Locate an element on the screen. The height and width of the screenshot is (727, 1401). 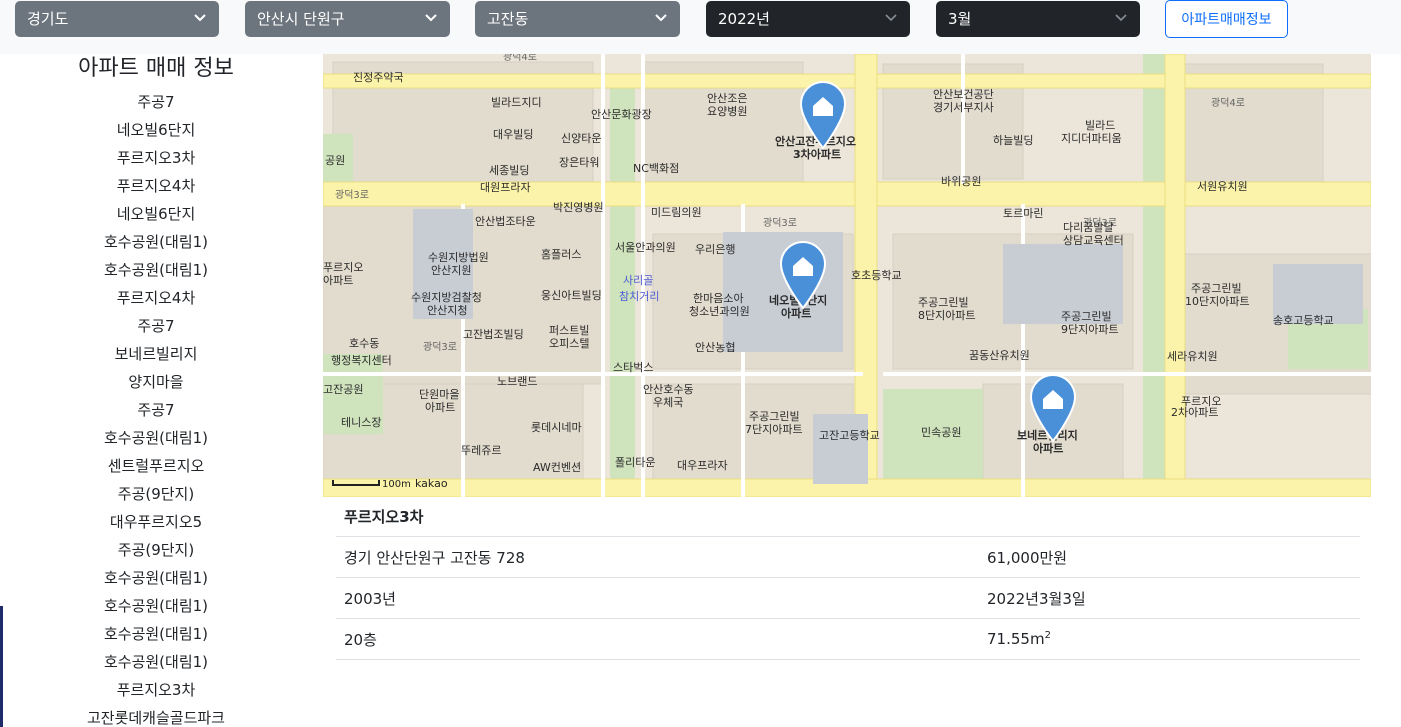
svg-text: 호초등학교 is located at coordinates (876, 275).